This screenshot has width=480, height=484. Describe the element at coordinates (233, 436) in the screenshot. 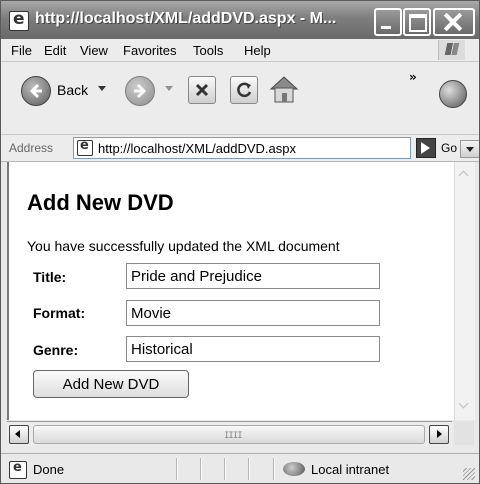

I see `scroll-grip: IIII` at that location.